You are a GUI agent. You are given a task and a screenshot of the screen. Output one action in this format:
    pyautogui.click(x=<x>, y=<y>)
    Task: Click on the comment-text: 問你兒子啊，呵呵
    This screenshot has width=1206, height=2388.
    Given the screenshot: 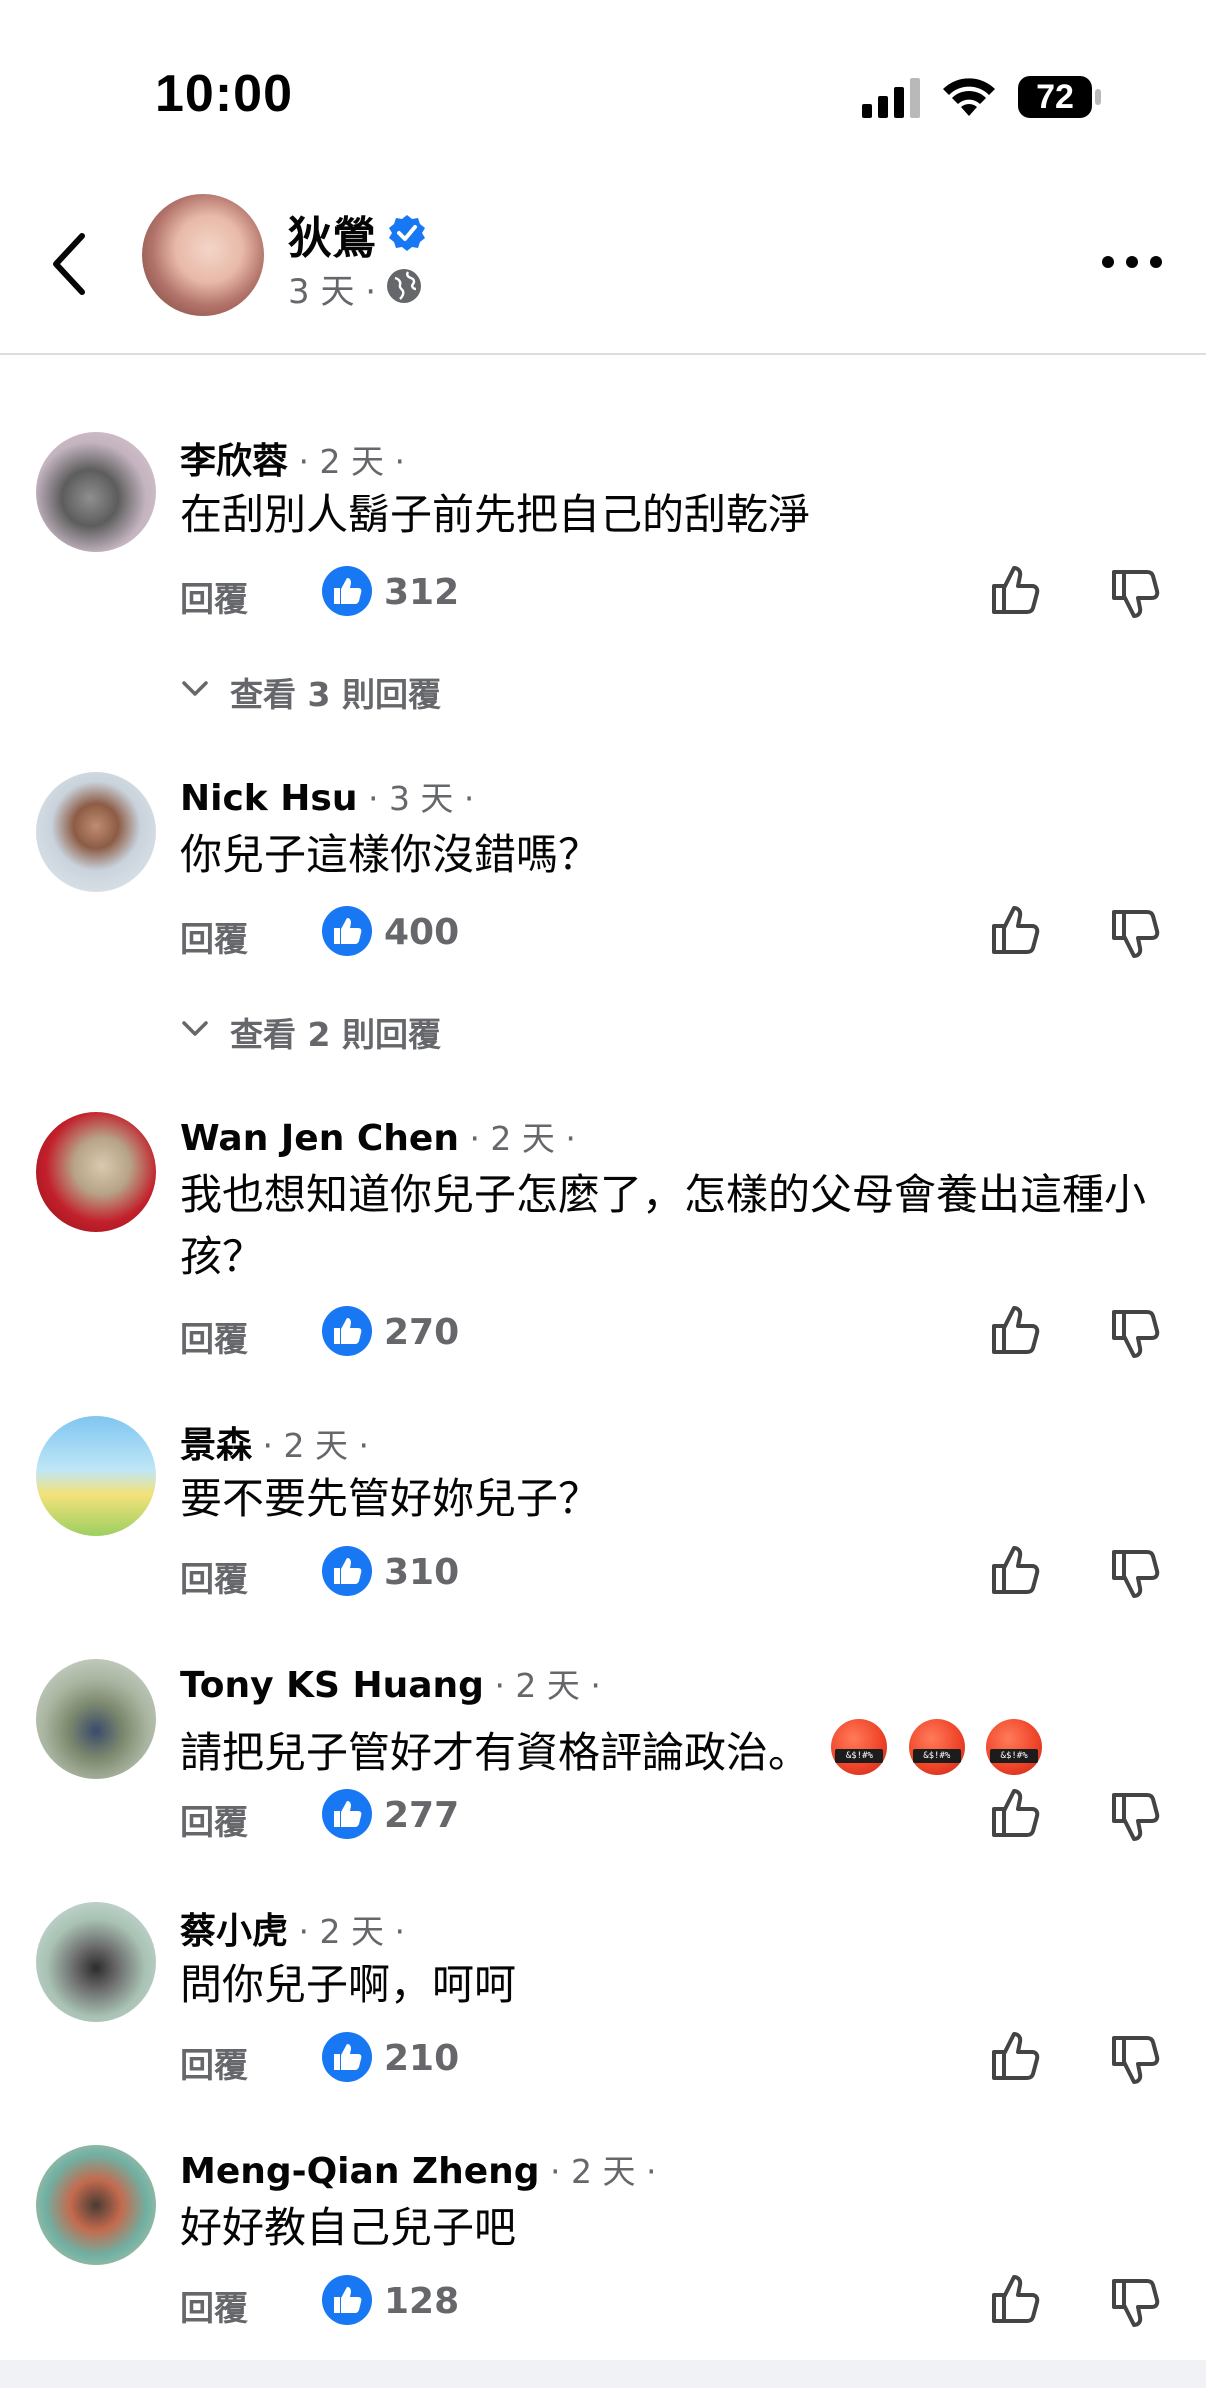 What is the action you would take?
    pyautogui.click(x=348, y=1984)
    